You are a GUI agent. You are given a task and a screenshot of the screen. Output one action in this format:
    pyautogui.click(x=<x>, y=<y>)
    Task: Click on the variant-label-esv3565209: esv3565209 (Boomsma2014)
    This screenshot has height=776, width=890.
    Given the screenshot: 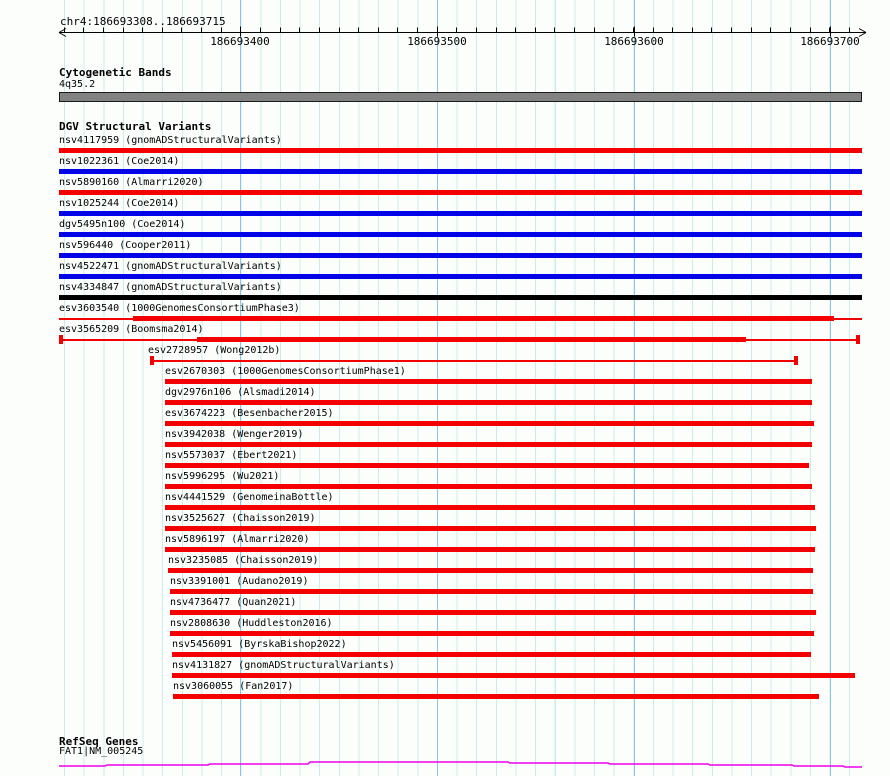 What is the action you would take?
    pyautogui.click(x=131, y=330)
    